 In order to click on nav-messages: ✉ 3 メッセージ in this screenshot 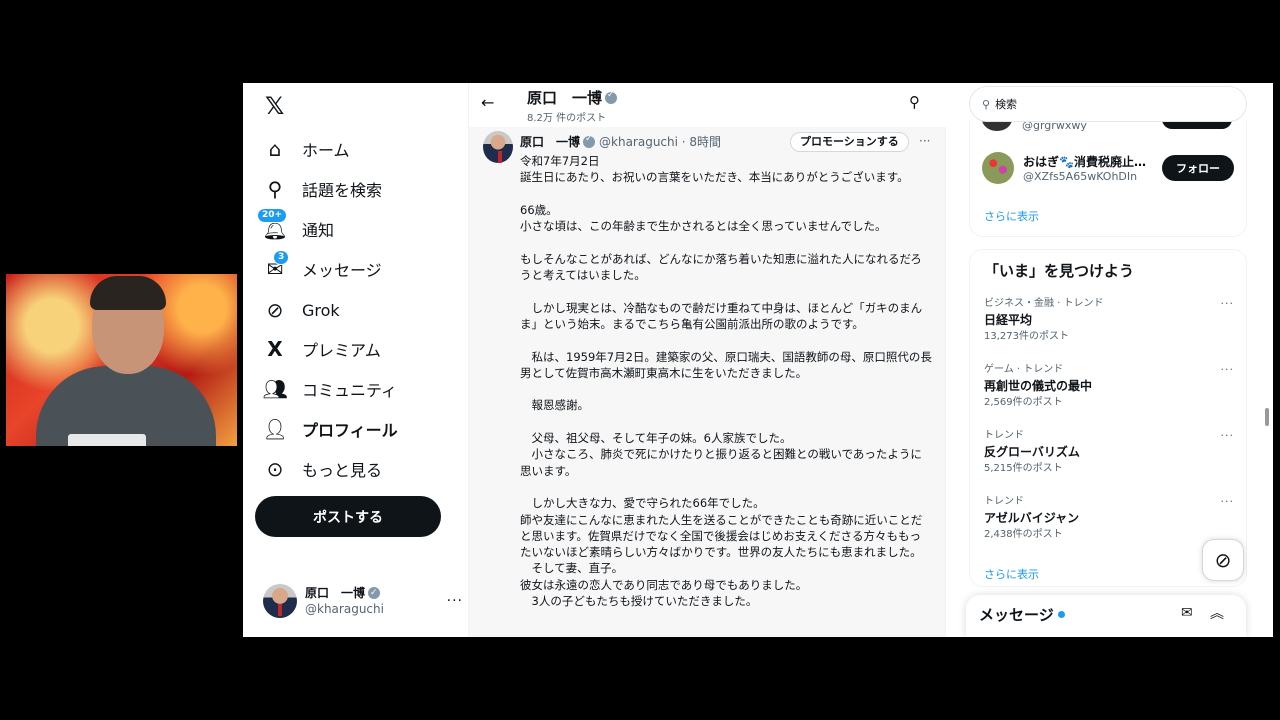, I will do `click(322, 267)`.